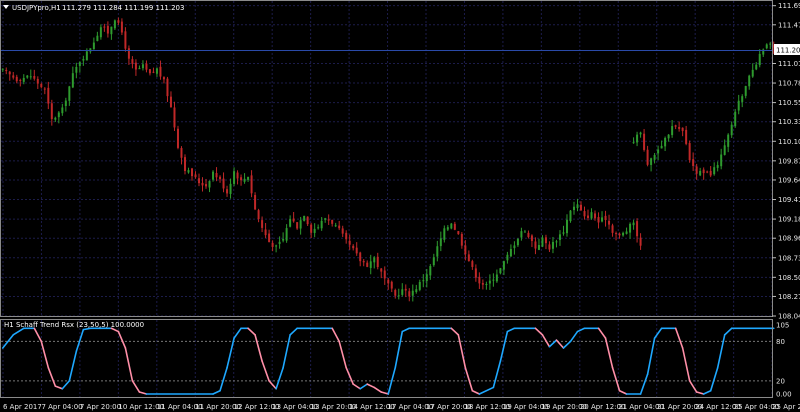  Describe the element at coordinates (61, 407) in the screenshot. I see `x-tick-label: 7 Apr 04:00` at that location.